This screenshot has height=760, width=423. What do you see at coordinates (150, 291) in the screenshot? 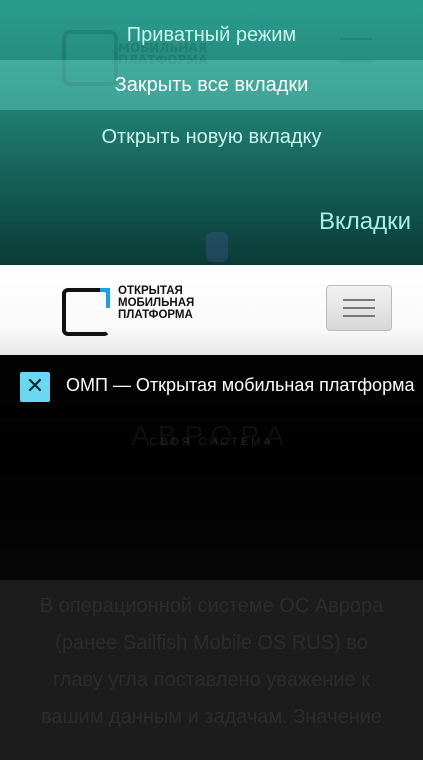
I see `logo-line: ОТКРЫТАЯ` at bounding box center [150, 291].